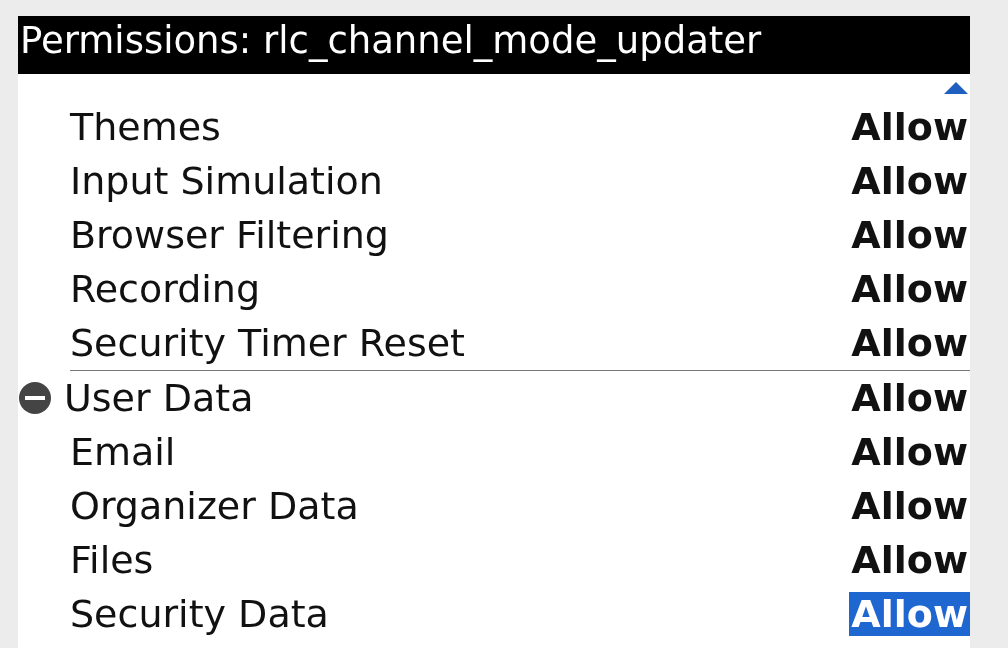 This screenshot has height=648, width=1008. Describe the element at coordinates (267, 343) in the screenshot. I see `permission-label: Security Timer Reset` at that location.